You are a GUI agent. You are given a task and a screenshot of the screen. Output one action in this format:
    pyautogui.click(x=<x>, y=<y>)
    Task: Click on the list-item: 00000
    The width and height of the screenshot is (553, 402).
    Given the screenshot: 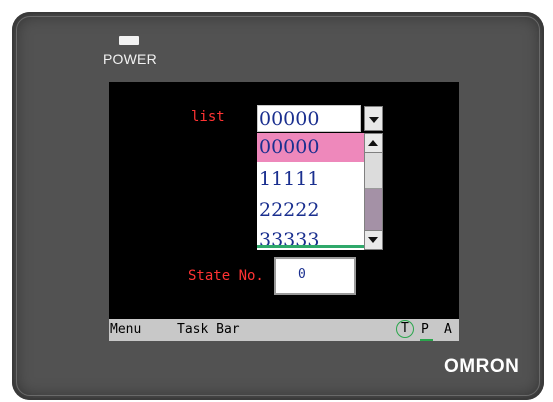 What is the action you would take?
    pyautogui.click(x=310, y=147)
    